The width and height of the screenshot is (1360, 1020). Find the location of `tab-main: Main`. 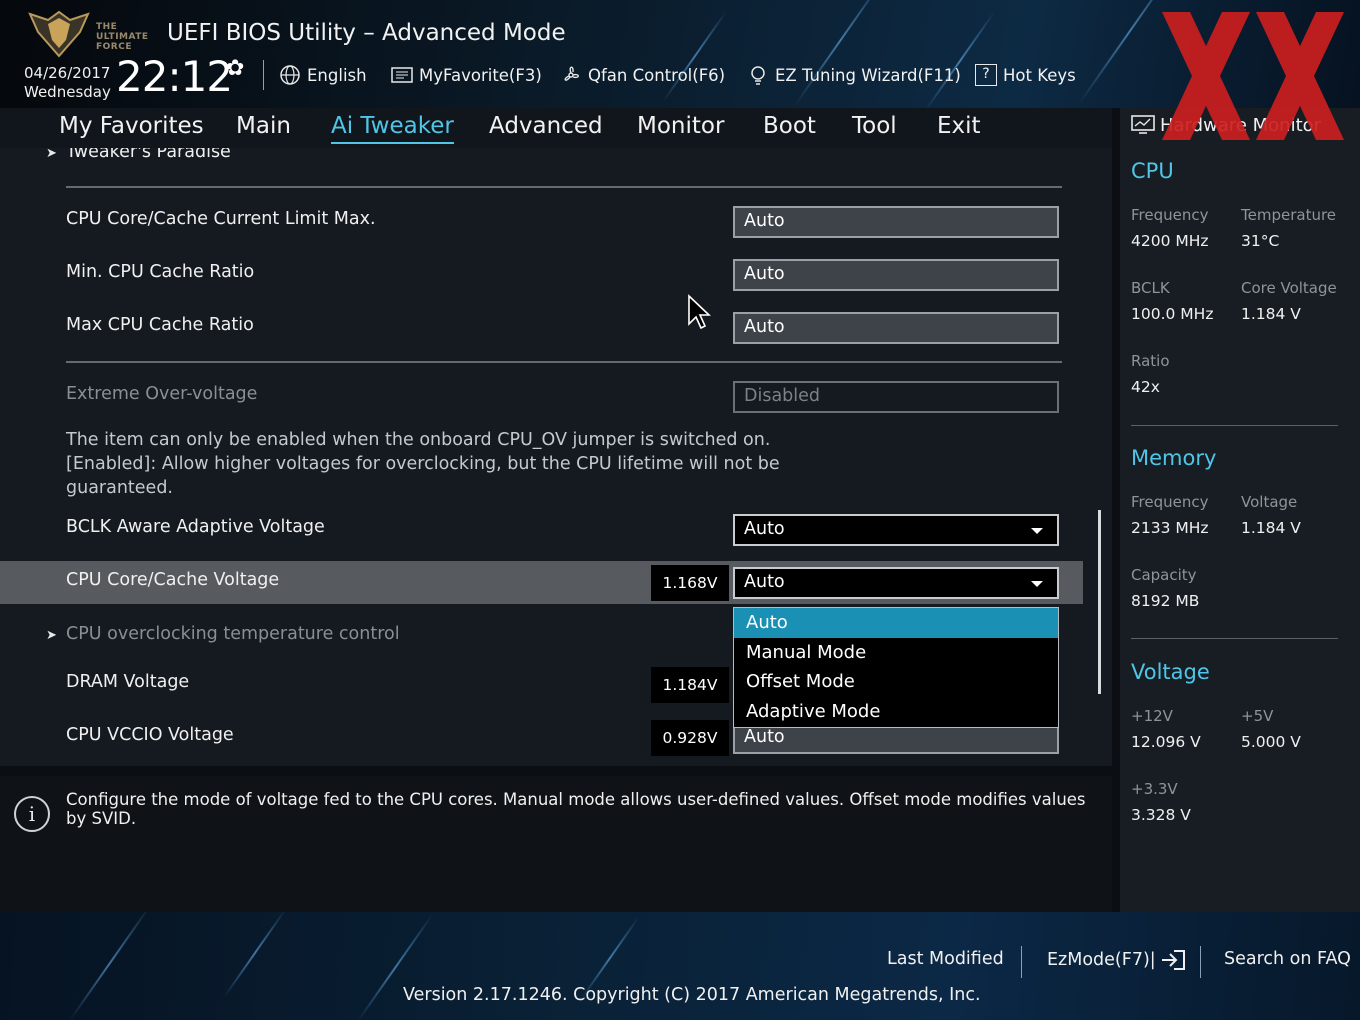

tab-main: Main is located at coordinates (263, 126).